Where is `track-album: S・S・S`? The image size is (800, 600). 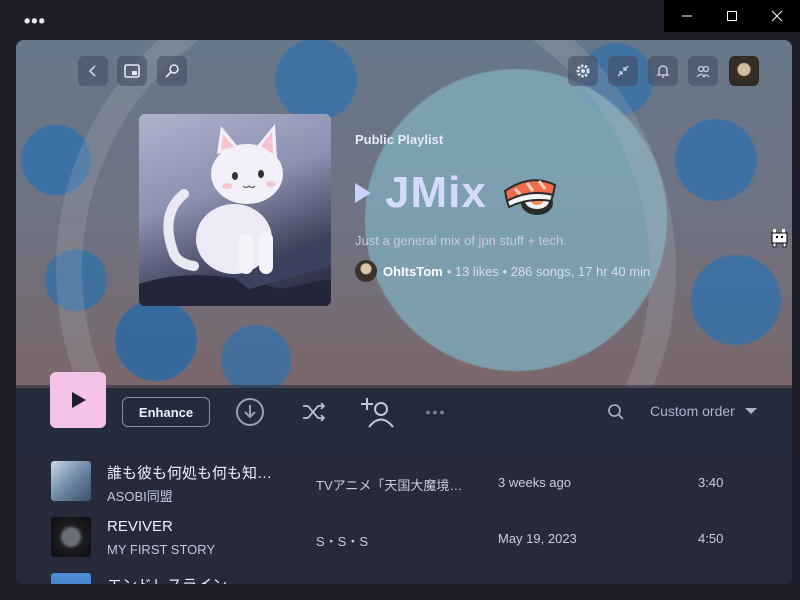
track-album: S・S・S is located at coordinates (342, 540).